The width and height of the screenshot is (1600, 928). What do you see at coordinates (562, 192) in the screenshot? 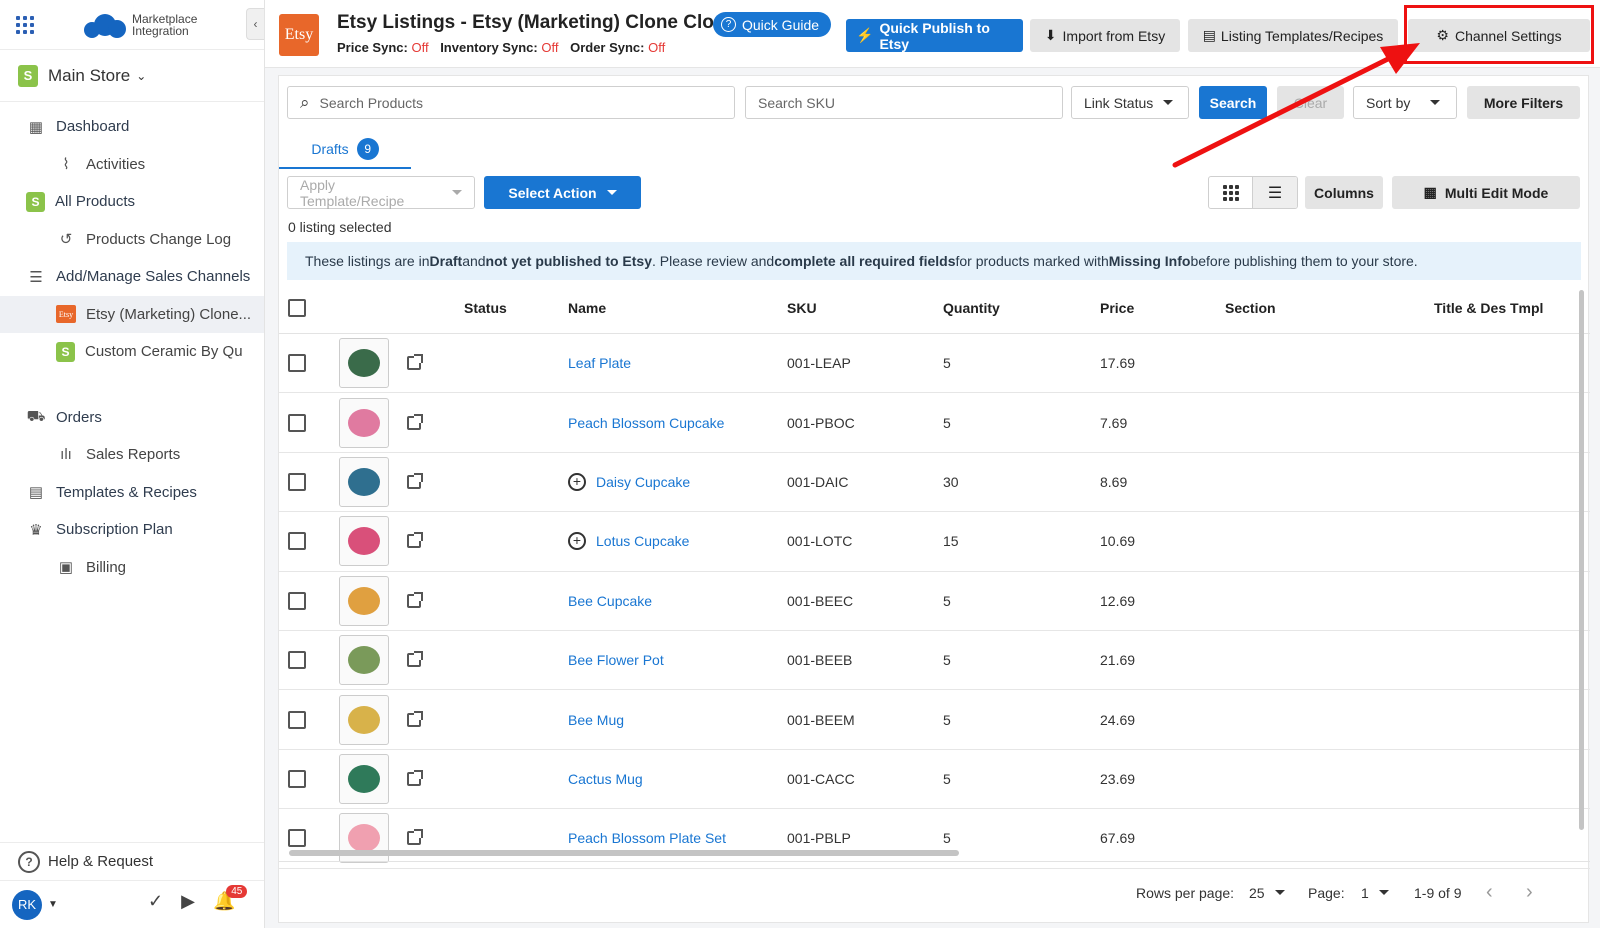
I see `select-action-button: Select Action` at bounding box center [562, 192].